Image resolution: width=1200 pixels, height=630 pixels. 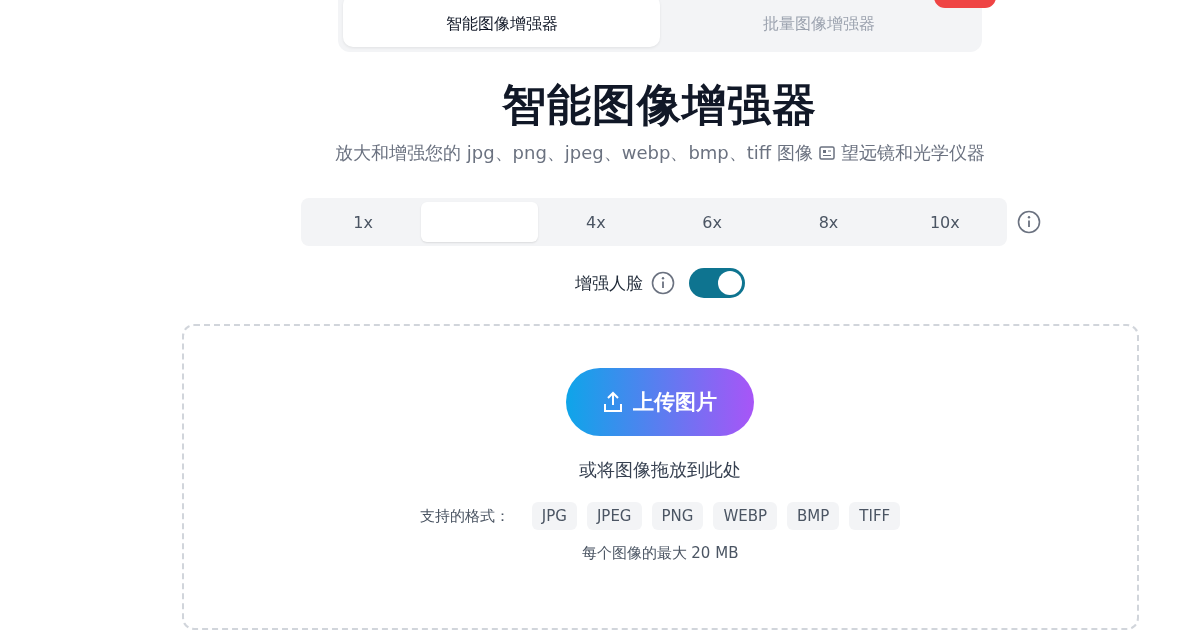 I want to click on page-title: 智能图像增强器, so click(x=660, y=105).